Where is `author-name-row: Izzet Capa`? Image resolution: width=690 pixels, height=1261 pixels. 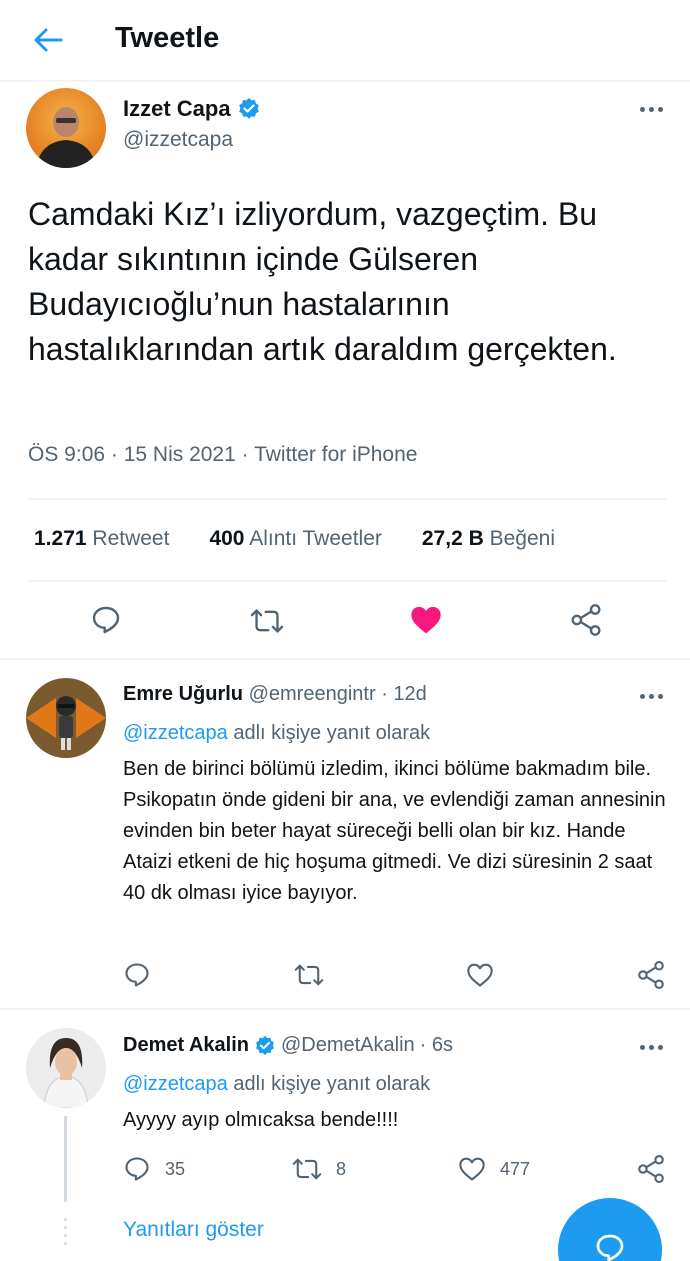
author-name-row: Izzet Capa is located at coordinates (192, 109).